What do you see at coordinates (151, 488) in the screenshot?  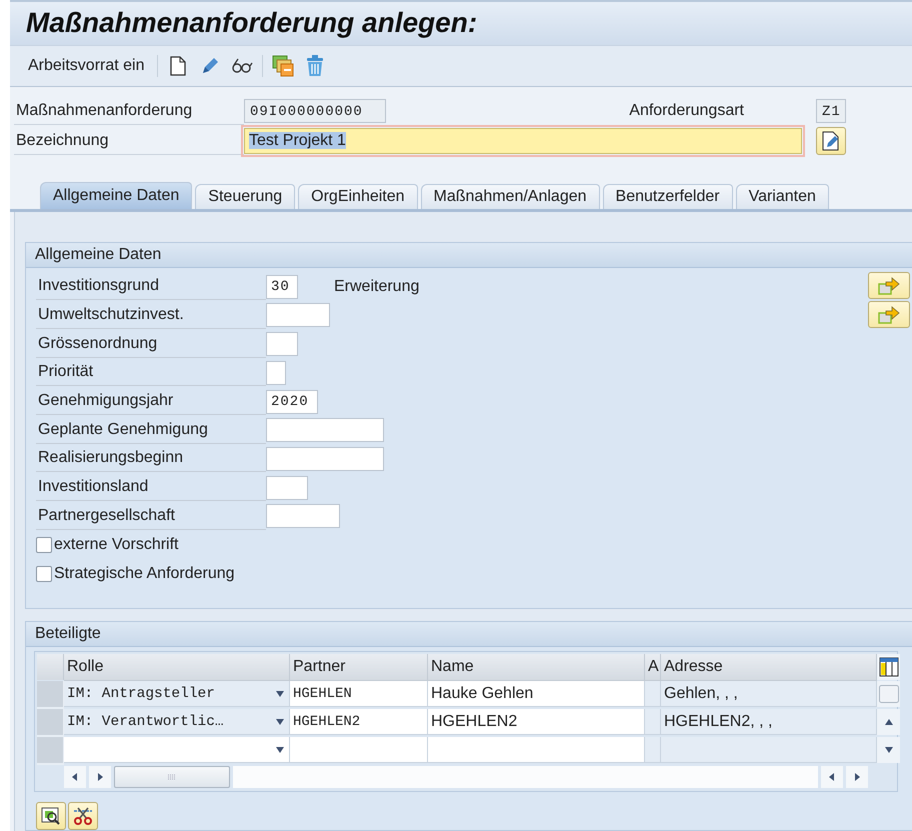 I see `field-label: Investitionsland` at bounding box center [151, 488].